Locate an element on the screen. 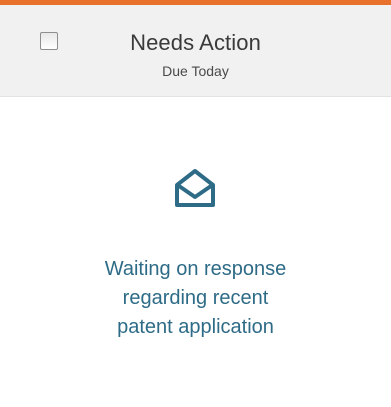 The image size is (391, 407). open-envelope-icon is located at coordinates (195, 188).